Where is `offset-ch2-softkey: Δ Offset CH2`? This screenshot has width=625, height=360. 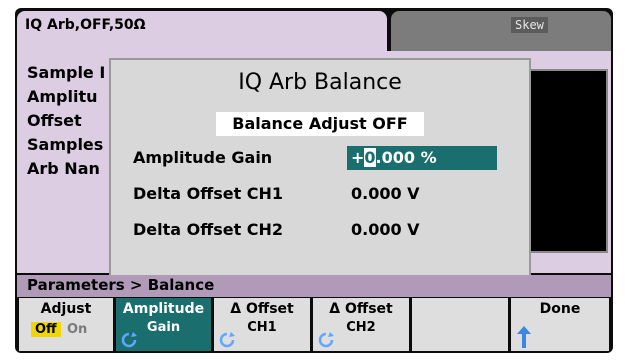
offset-ch2-softkey: Δ Offset CH2 is located at coordinates (361, 324).